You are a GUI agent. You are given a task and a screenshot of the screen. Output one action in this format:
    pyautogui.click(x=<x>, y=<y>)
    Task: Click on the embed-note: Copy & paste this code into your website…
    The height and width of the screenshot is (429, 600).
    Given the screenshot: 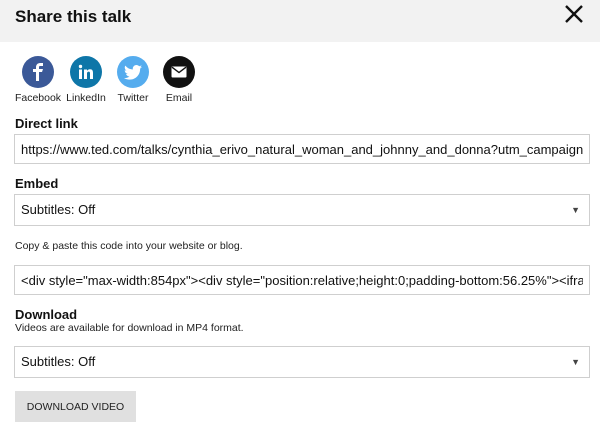 What is the action you would take?
    pyautogui.click(x=129, y=246)
    